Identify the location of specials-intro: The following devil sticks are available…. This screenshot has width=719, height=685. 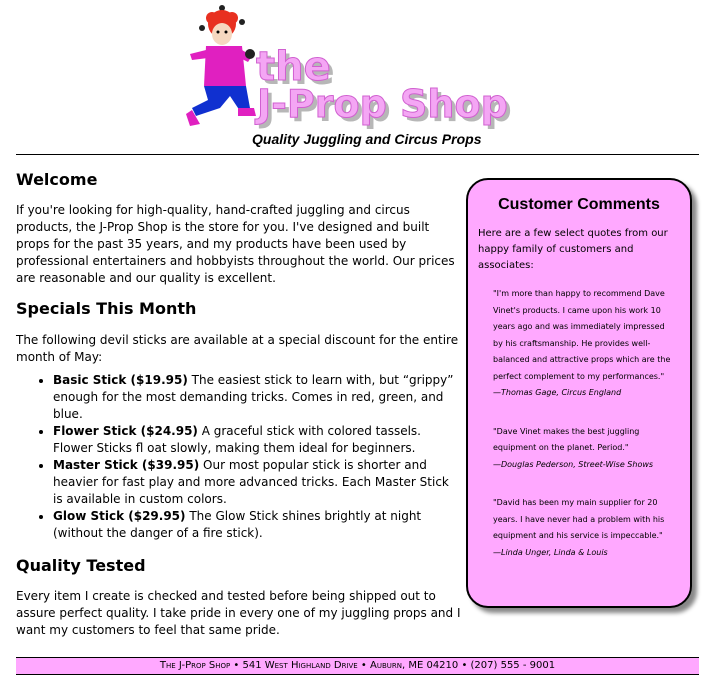
(237, 348).